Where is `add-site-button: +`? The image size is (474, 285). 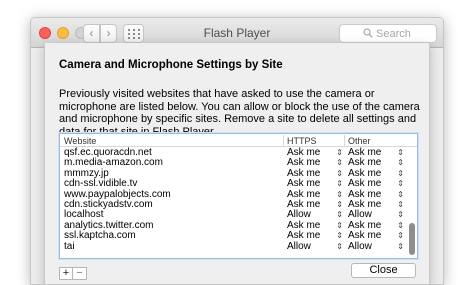 add-site-button: + is located at coordinates (66, 273).